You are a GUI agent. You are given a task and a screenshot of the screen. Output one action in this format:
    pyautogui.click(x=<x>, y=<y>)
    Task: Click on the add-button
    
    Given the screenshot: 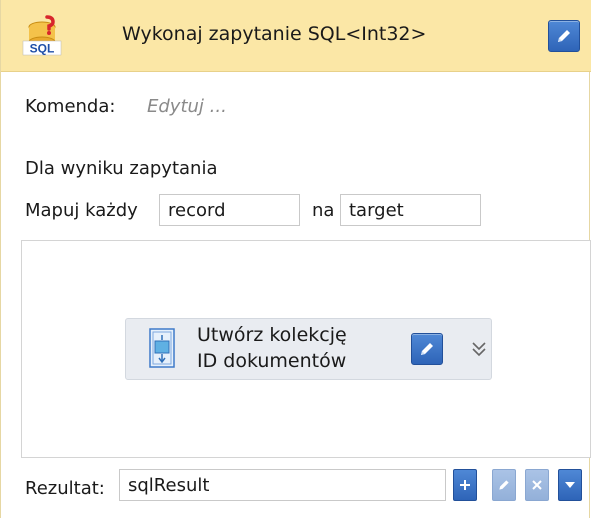 What is the action you would take?
    pyautogui.click(x=465, y=485)
    